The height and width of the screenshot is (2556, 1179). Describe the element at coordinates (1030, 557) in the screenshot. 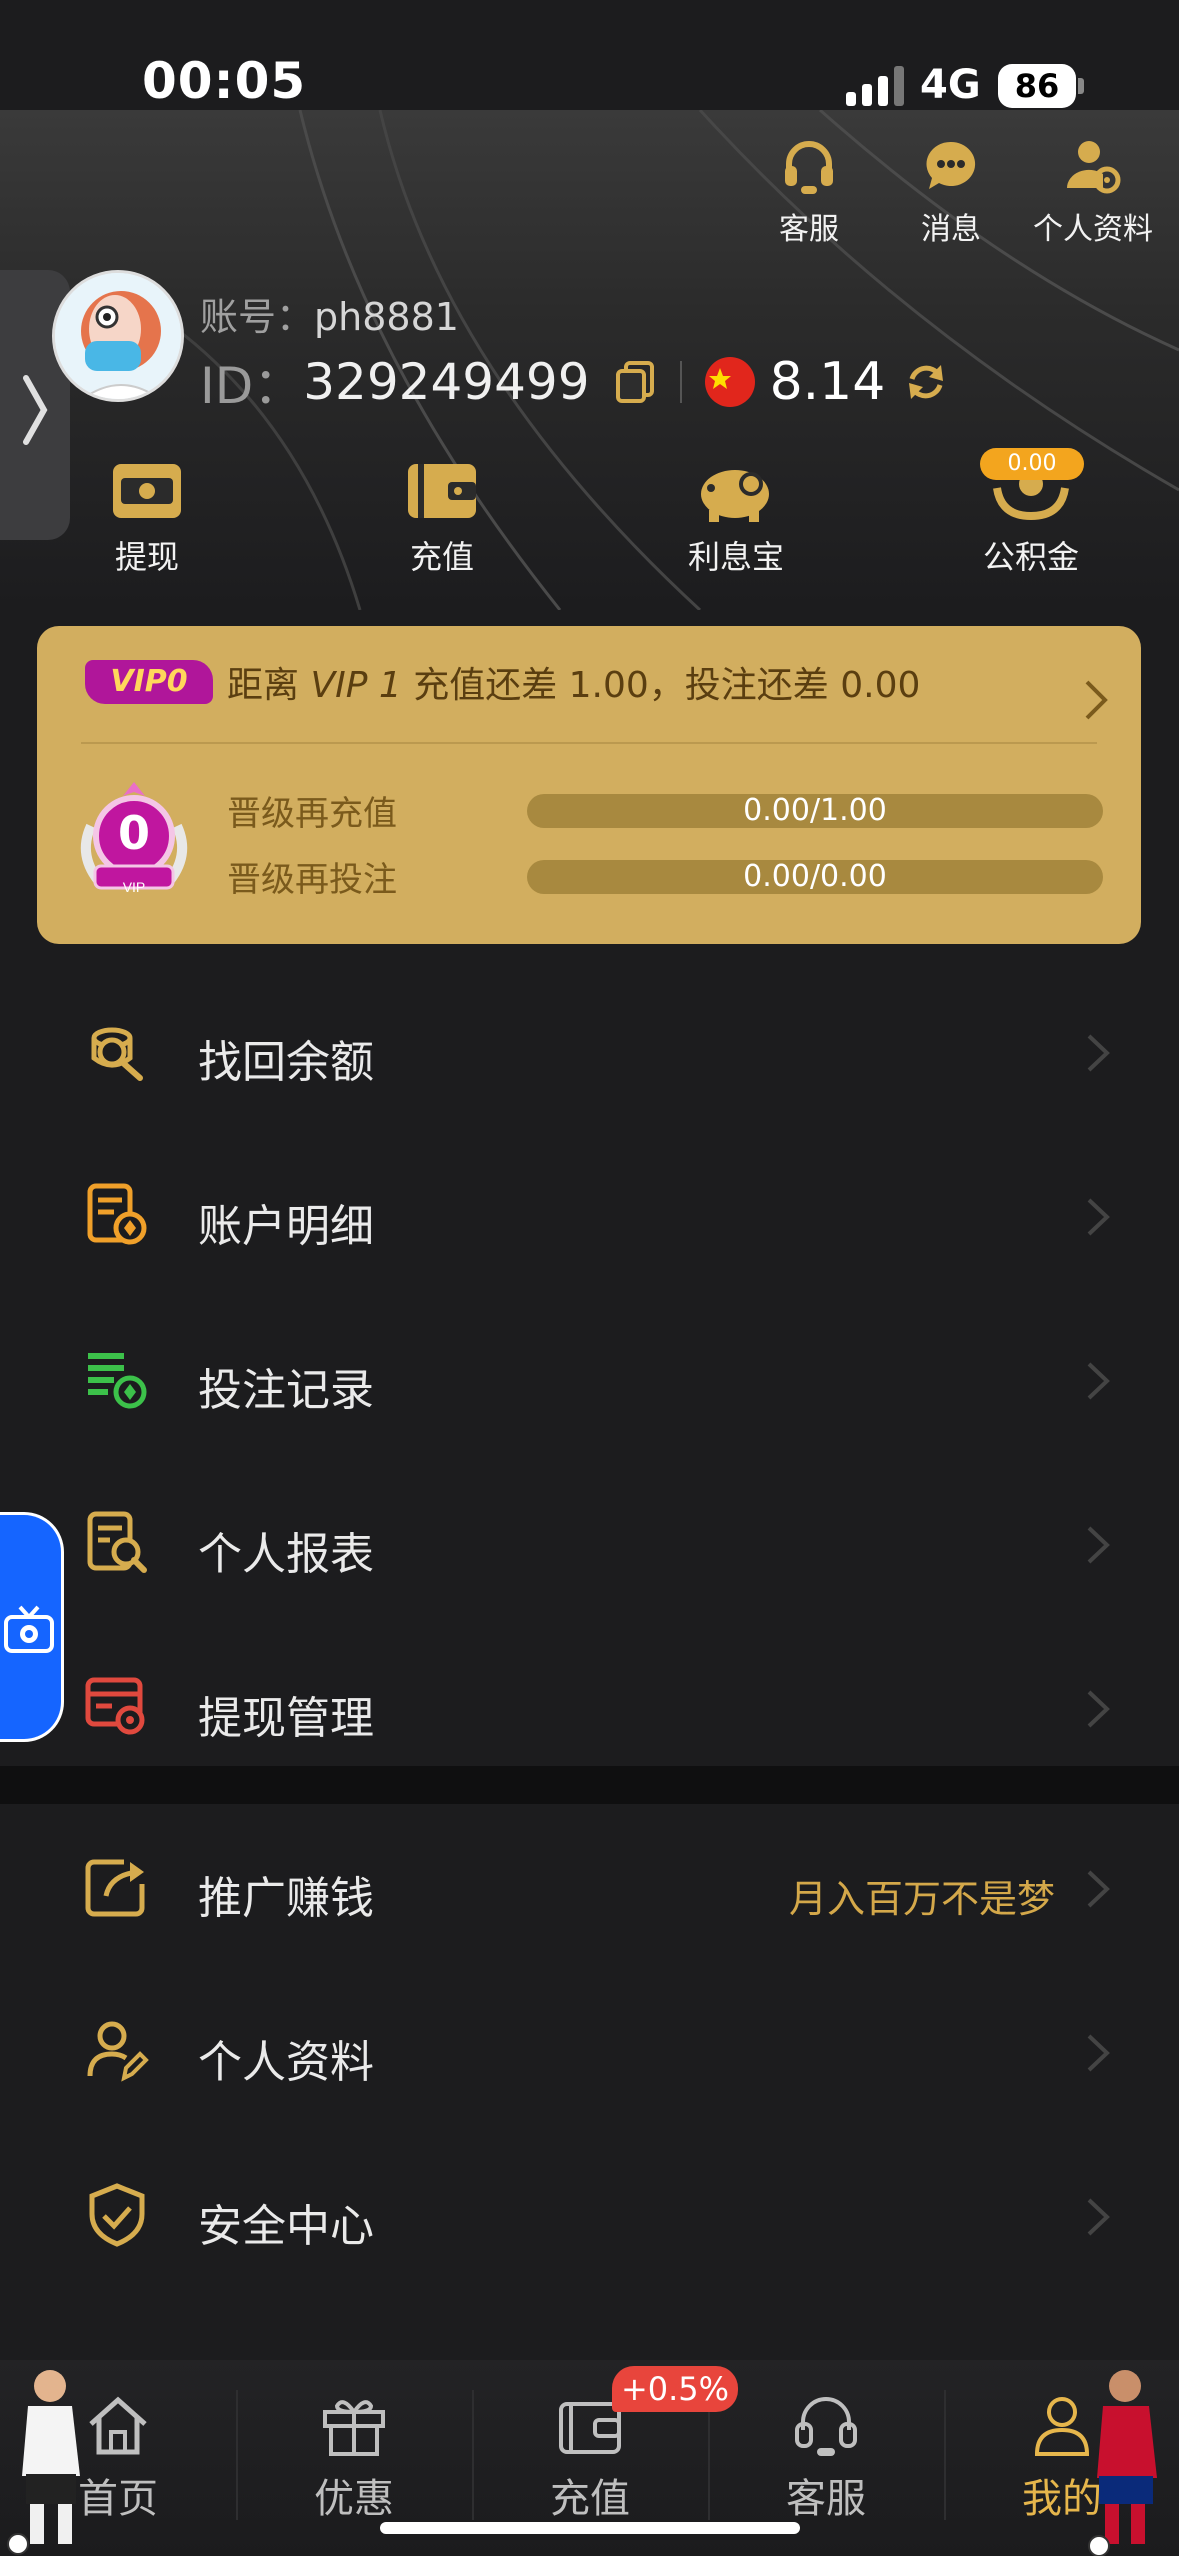

I see `provident-fund-label: 公积金` at that location.